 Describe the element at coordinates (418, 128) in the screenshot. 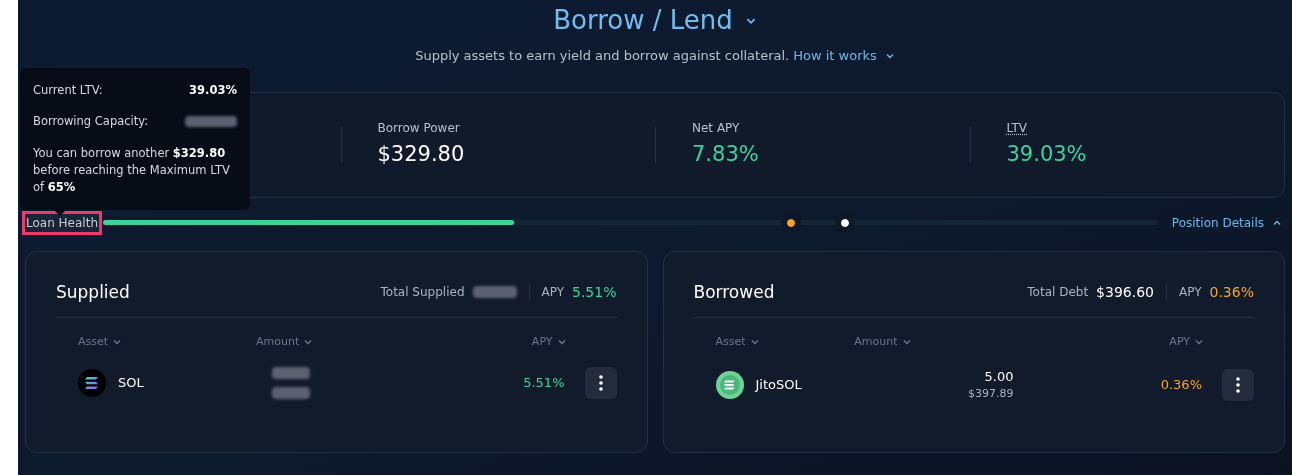

I see `stat-label: Borrow Power` at that location.